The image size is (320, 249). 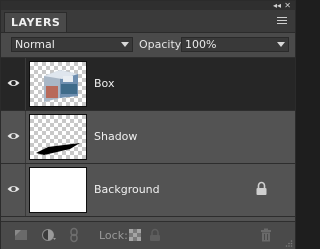 I want to click on close-icon: ✕, so click(x=287, y=5).